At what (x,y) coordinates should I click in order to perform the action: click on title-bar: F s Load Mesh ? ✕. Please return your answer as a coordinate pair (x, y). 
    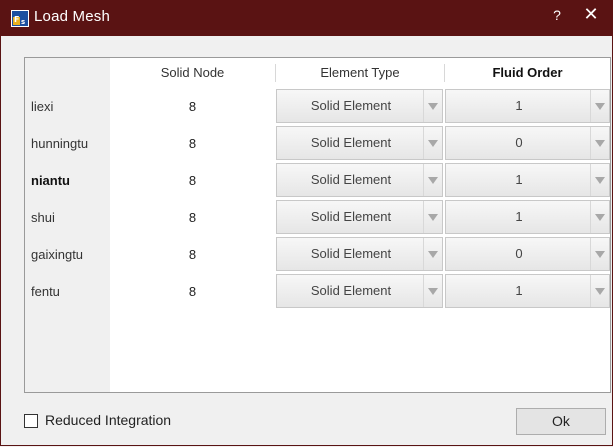
    Looking at the image, I should click on (306, 18).